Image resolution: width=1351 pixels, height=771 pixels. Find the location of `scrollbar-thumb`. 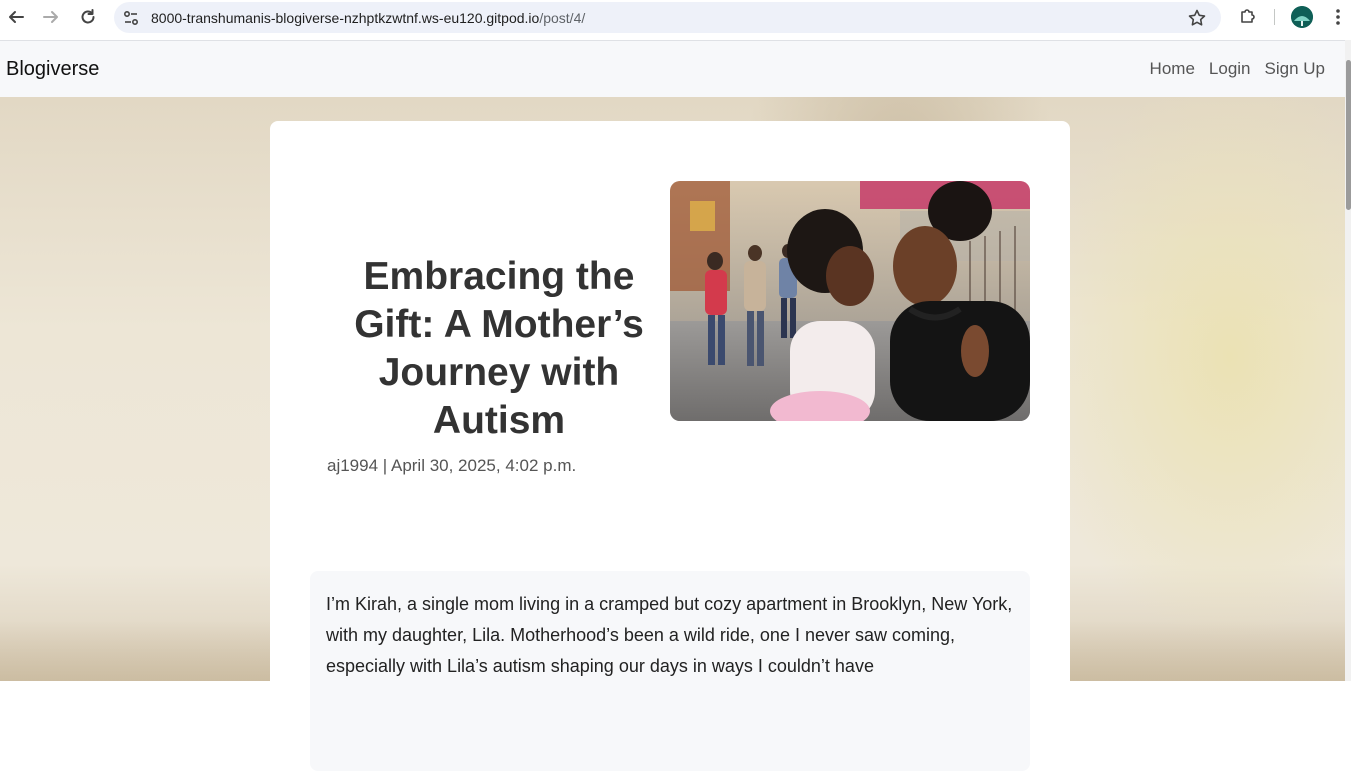

scrollbar-thumb is located at coordinates (1348, 135).